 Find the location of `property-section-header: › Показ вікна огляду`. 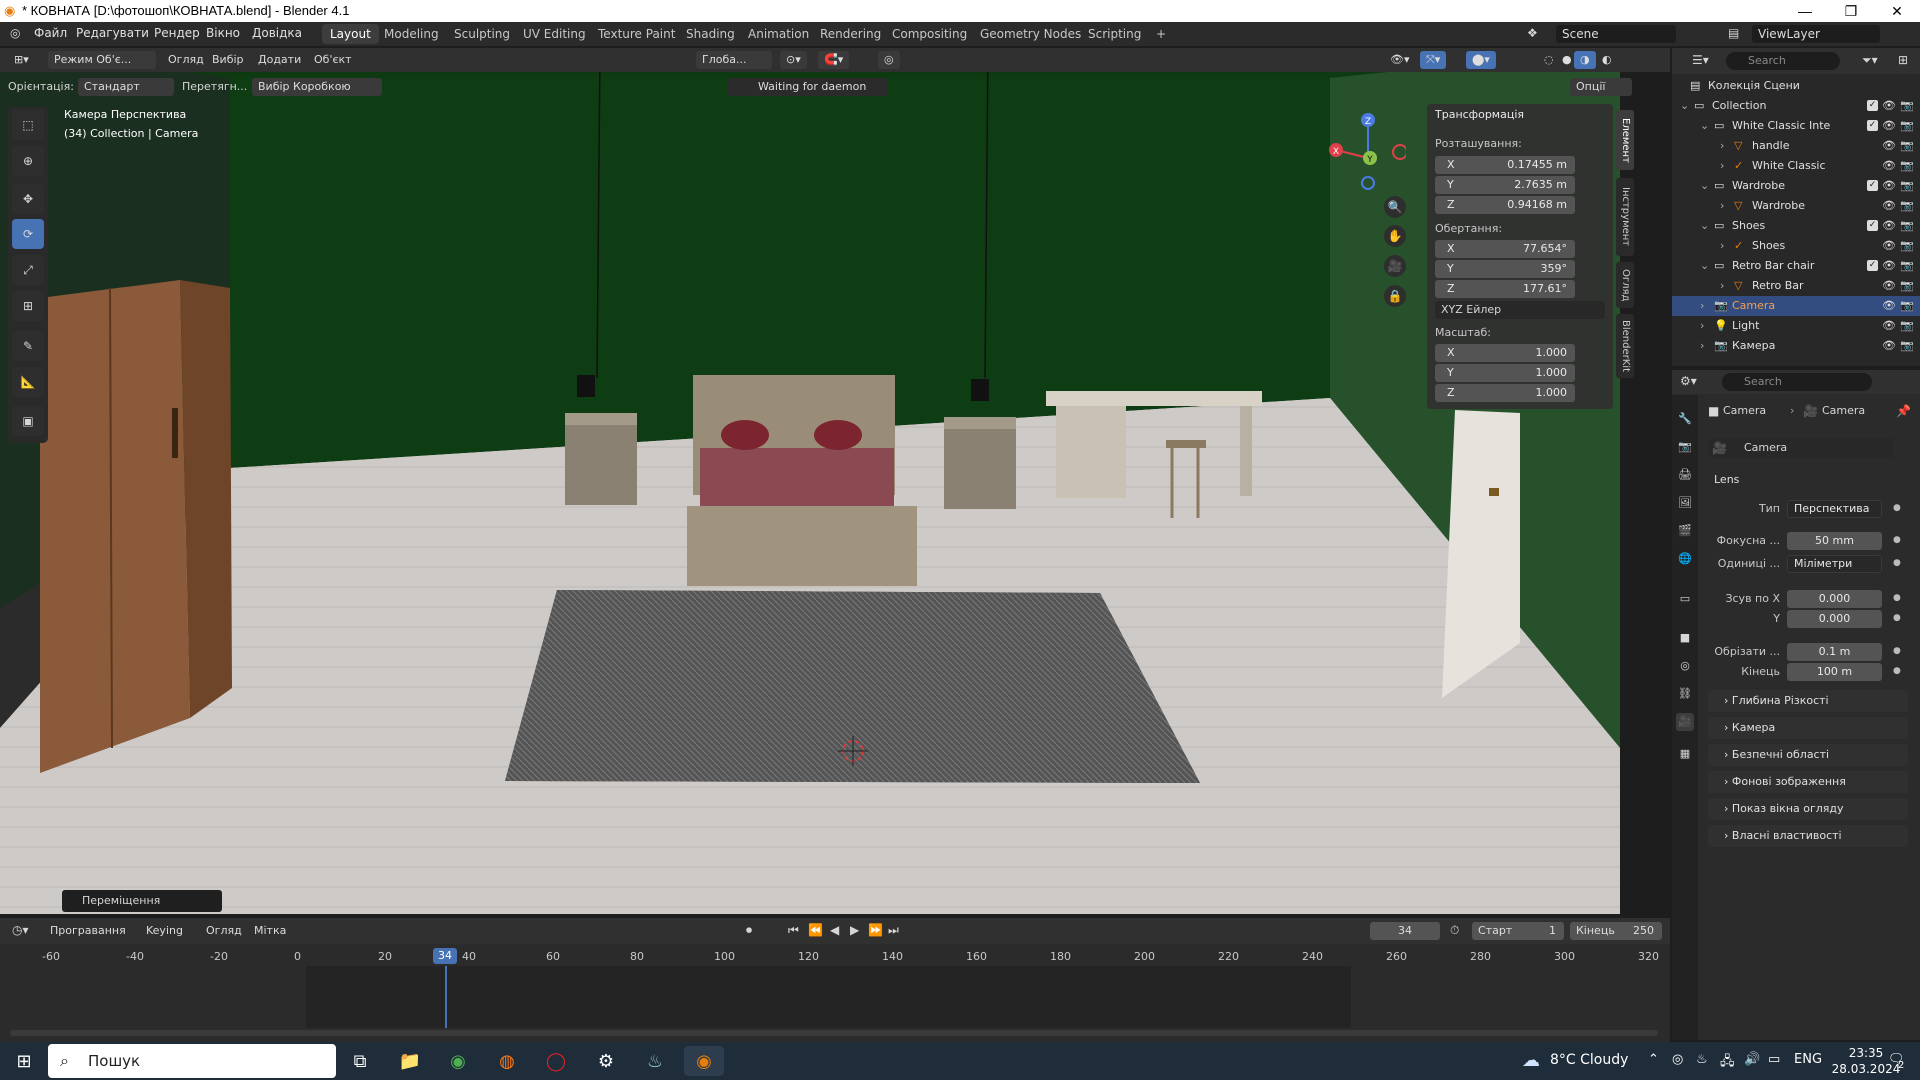

property-section-header: › Показ вікна огляду is located at coordinates (1808, 809).